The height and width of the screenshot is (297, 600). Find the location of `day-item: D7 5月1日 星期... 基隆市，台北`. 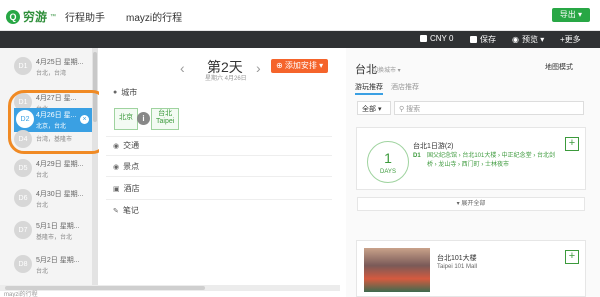

day-item: D7 5月1日 星期... 基隆市，台北 is located at coordinates (46, 231).